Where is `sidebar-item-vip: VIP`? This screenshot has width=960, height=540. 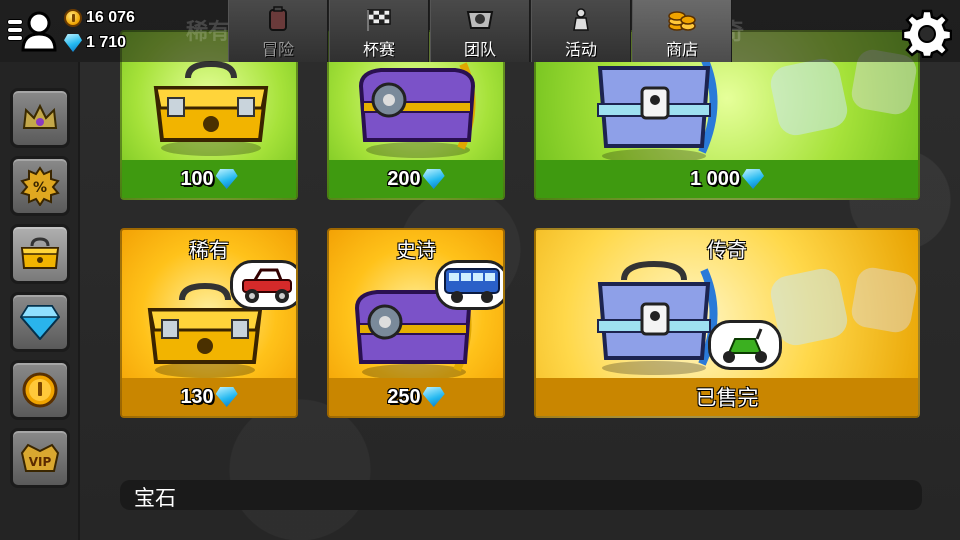 sidebar-item-vip: VIP is located at coordinates (40, 458).